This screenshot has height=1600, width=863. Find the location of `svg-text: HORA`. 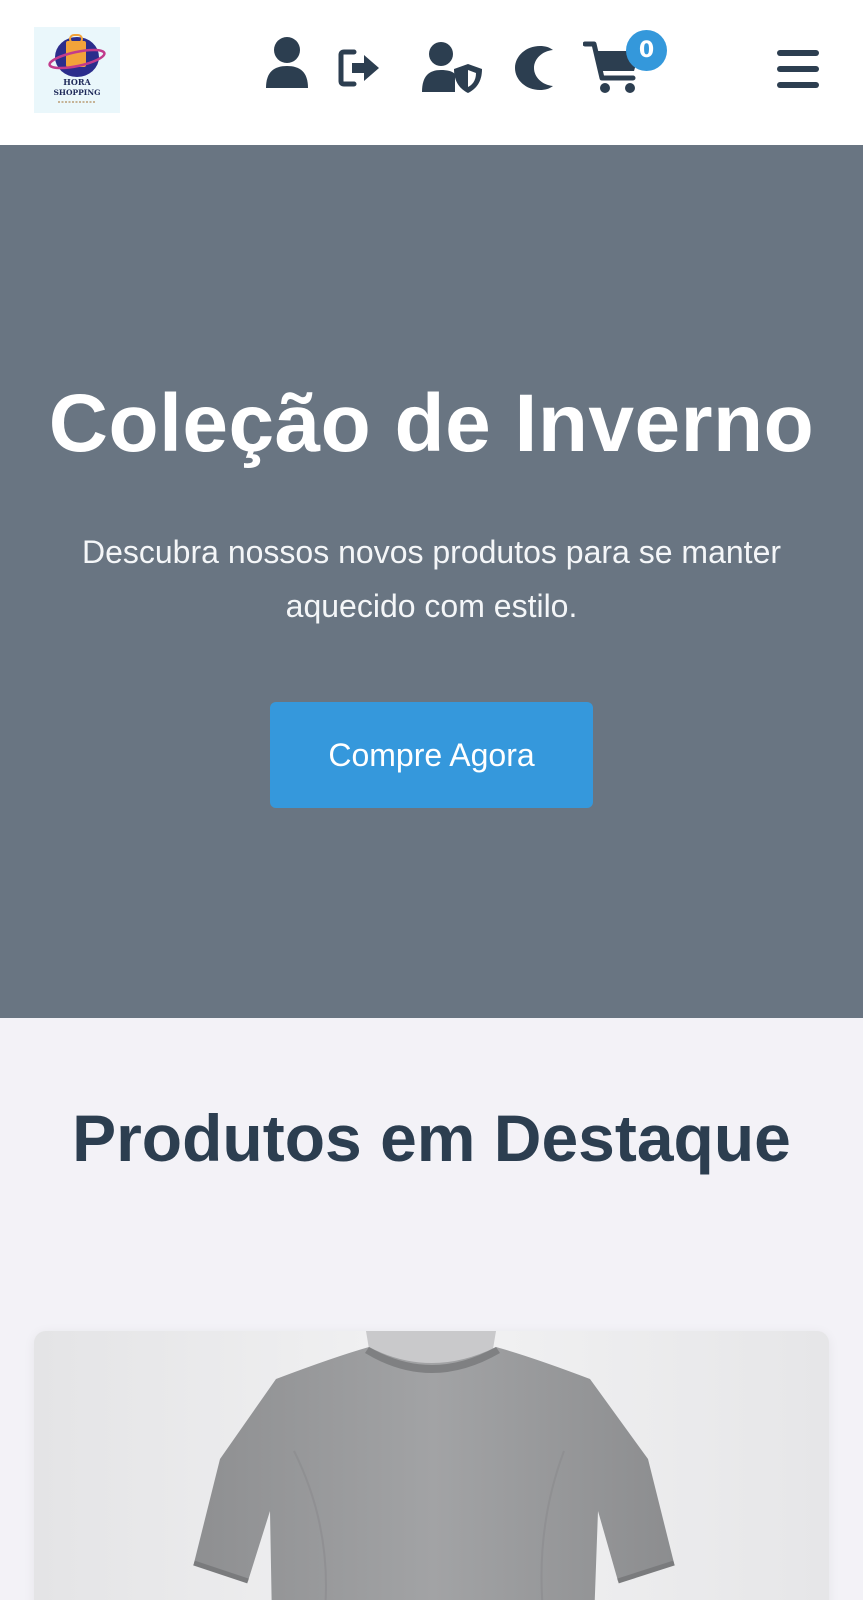

svg-text: HORA is located at coordinates (77, 82).